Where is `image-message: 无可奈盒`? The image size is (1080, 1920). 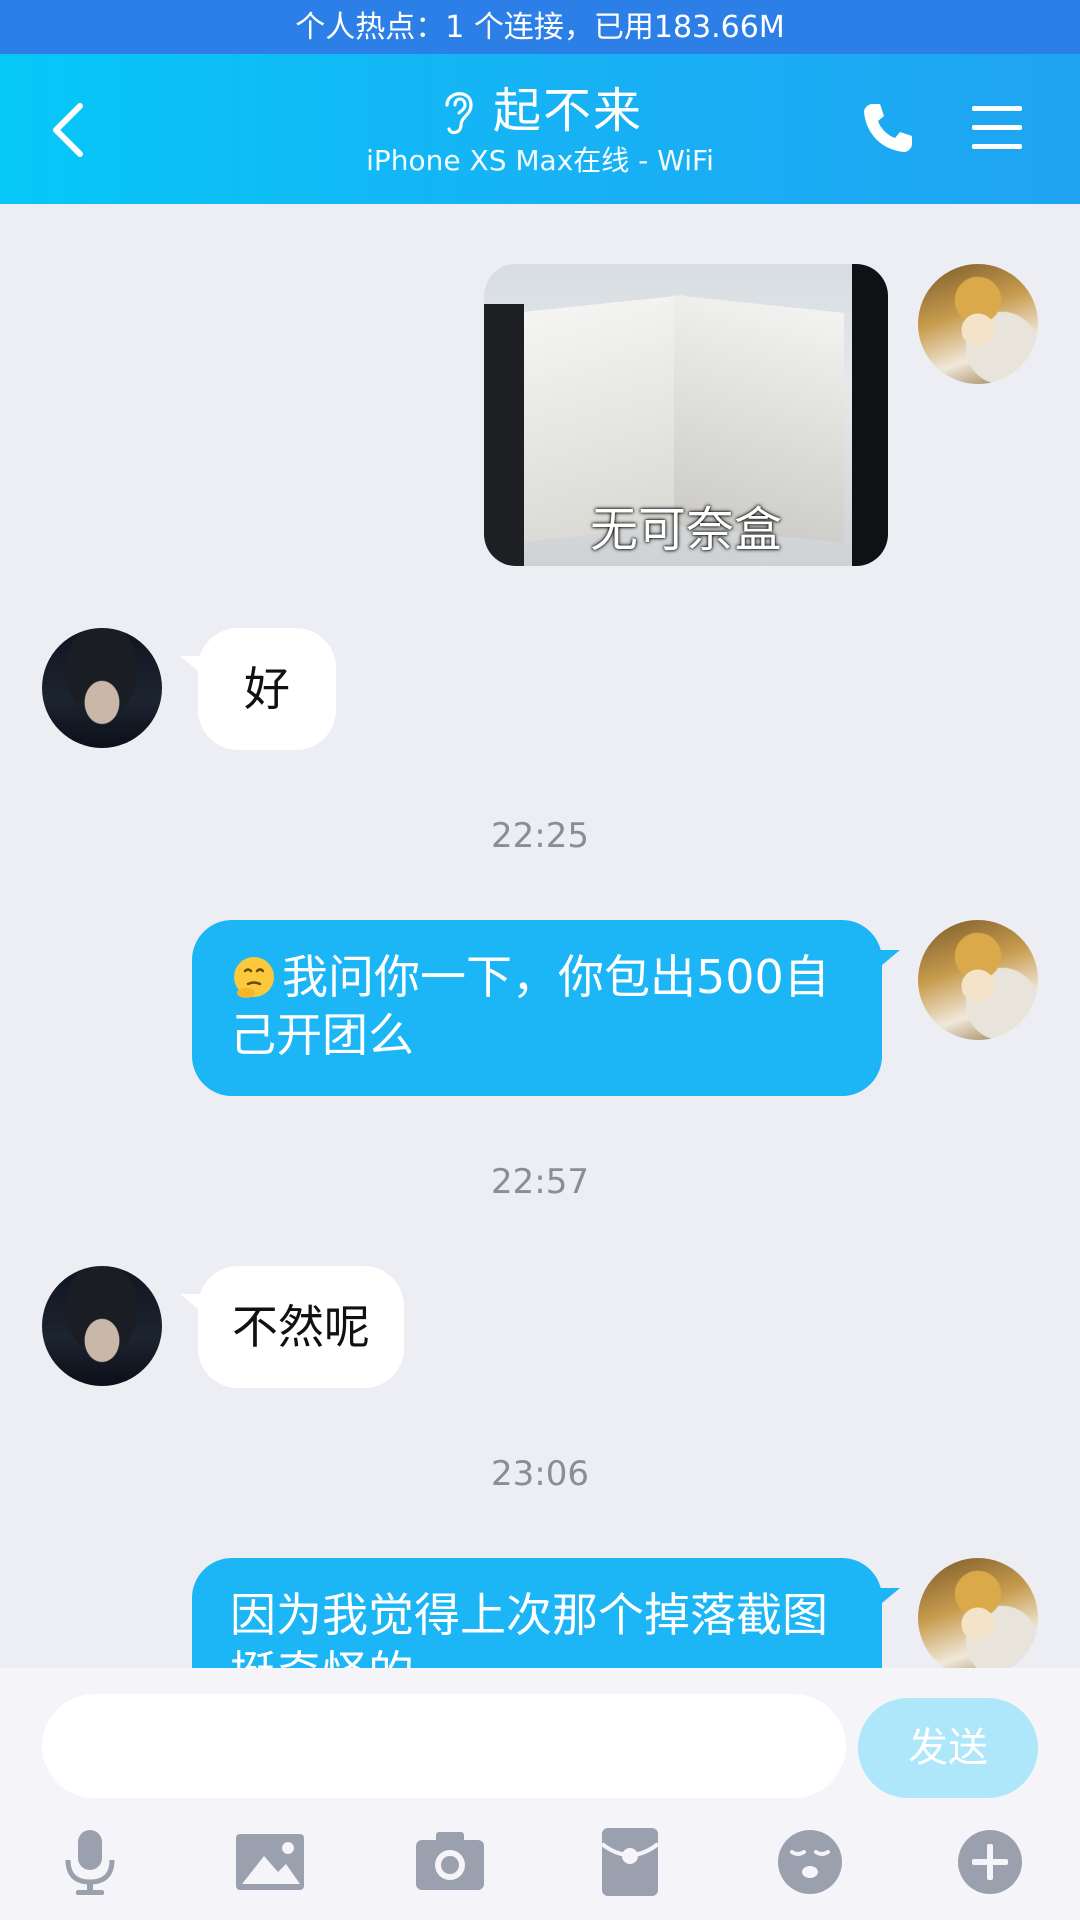
image-message: 无可奈盒 is located at coordinates (686, 415).